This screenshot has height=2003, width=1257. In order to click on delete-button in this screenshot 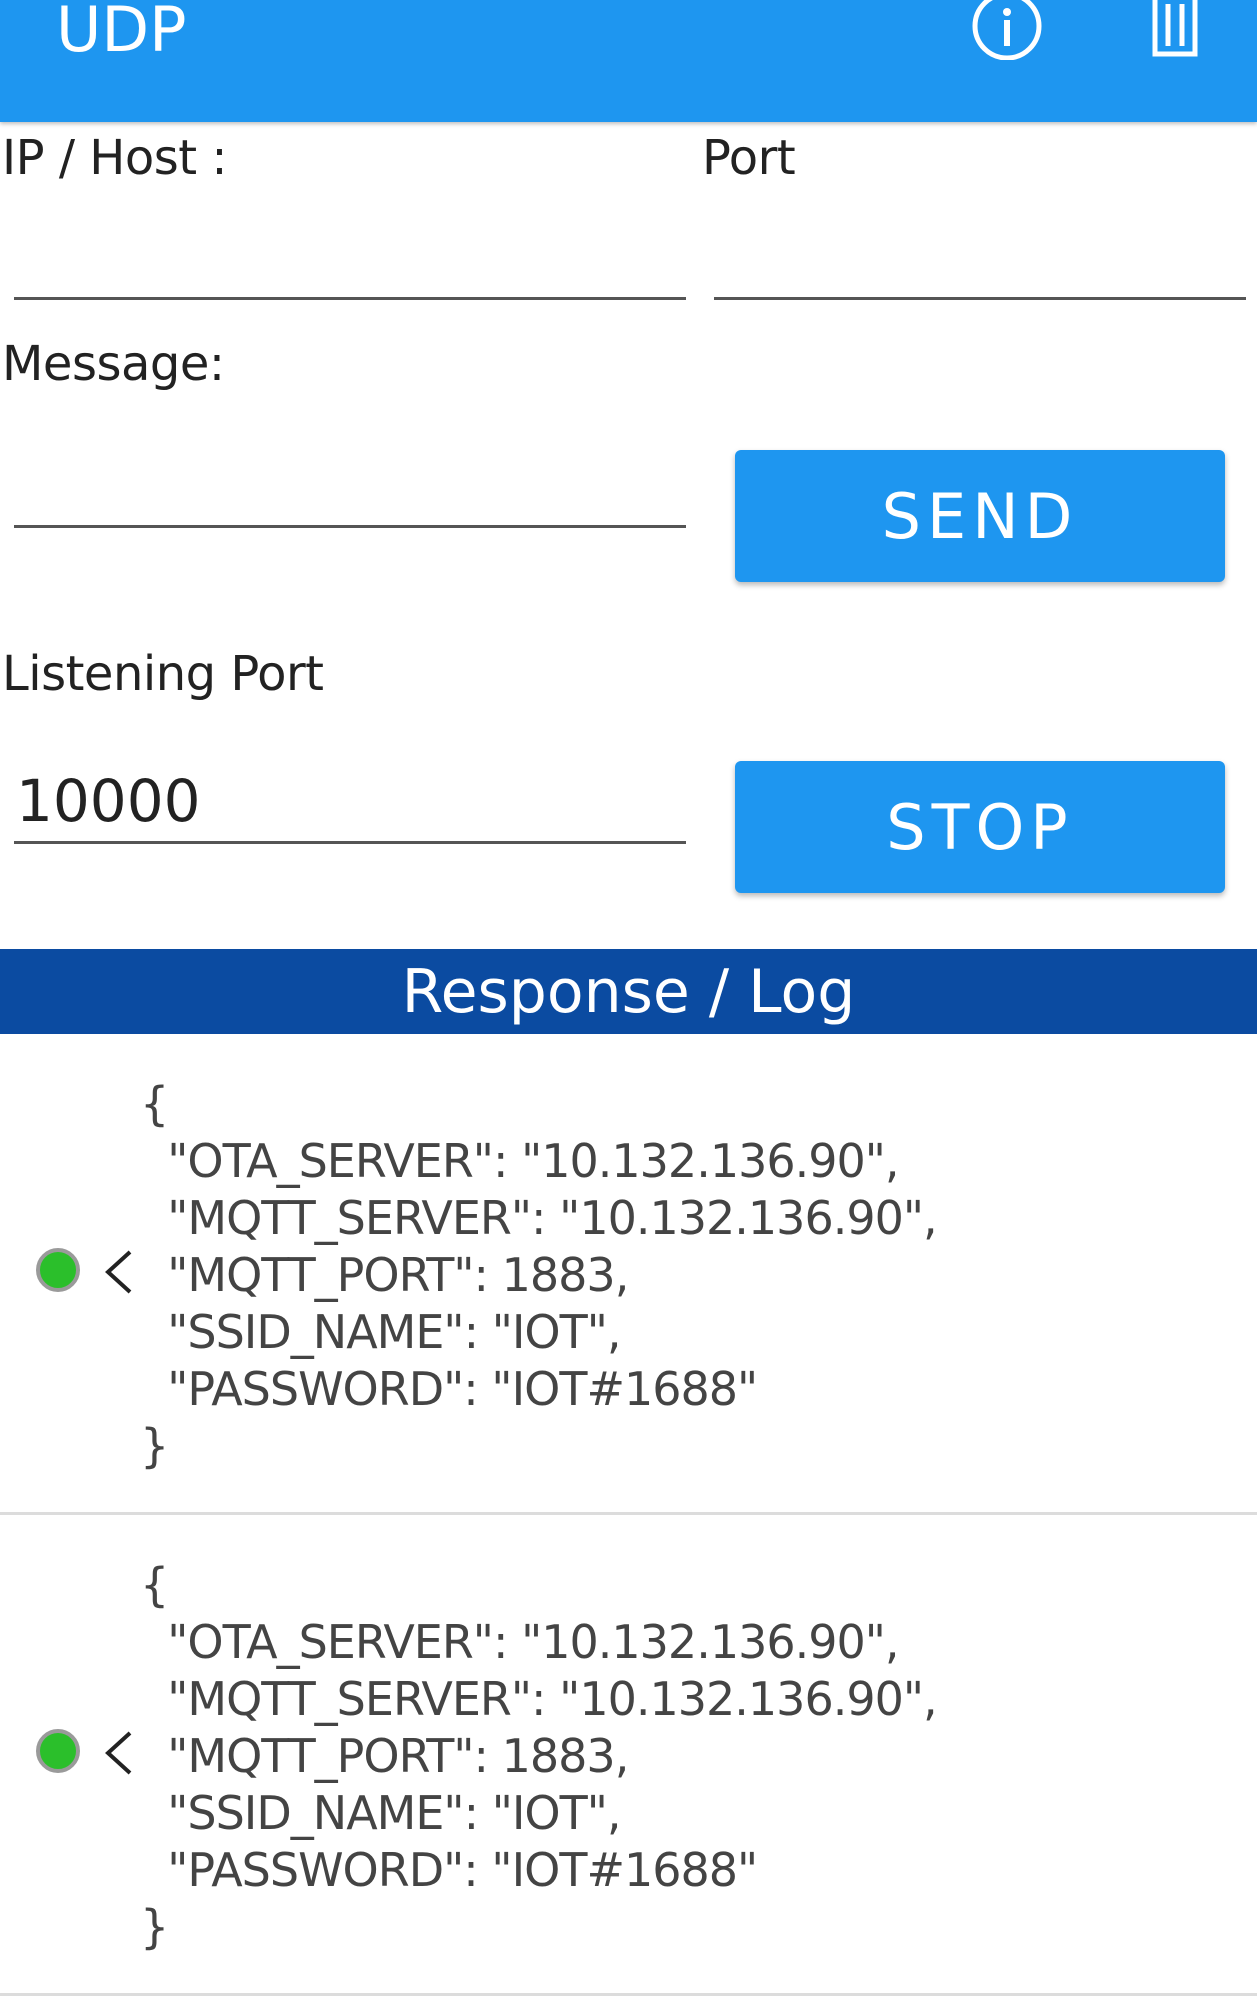, I will do `click(1175, 30)`.